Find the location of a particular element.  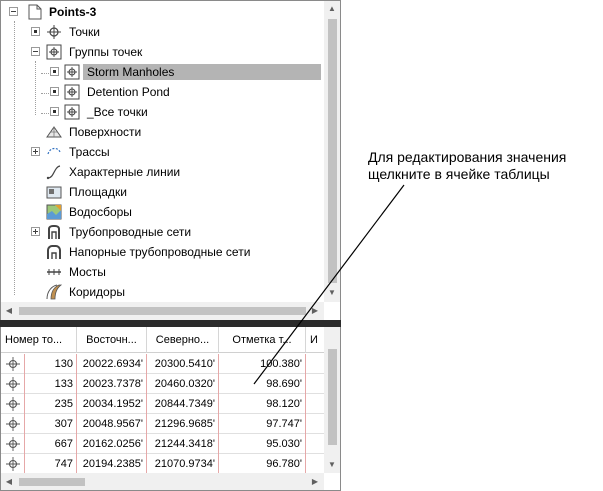

table-row: 130 20022.6934' 20300.5410' 100.380' is located at coordinates (162, 364).